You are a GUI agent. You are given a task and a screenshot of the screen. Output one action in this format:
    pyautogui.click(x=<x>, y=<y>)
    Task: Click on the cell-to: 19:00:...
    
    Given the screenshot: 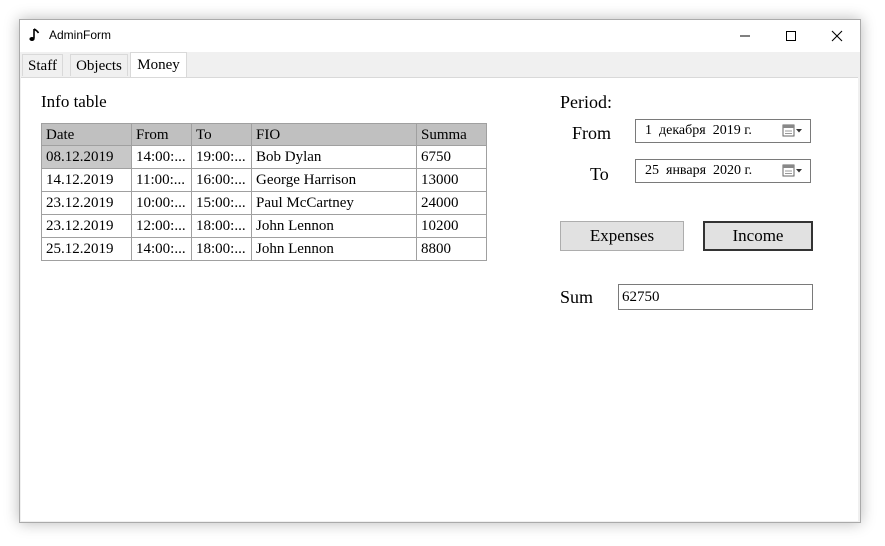 What is the action you would take?
    pyautogui.click(x=221, y=157)
    